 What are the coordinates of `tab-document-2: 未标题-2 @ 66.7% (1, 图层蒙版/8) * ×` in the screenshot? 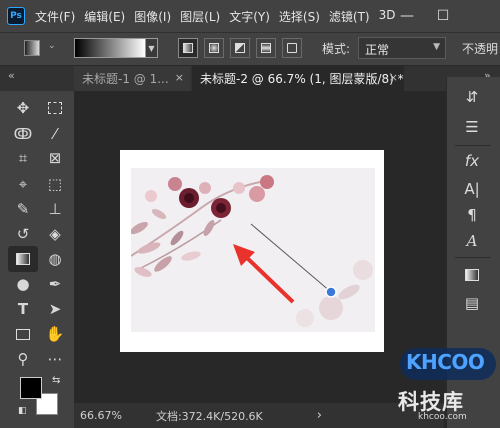 It's located at (298, 78).